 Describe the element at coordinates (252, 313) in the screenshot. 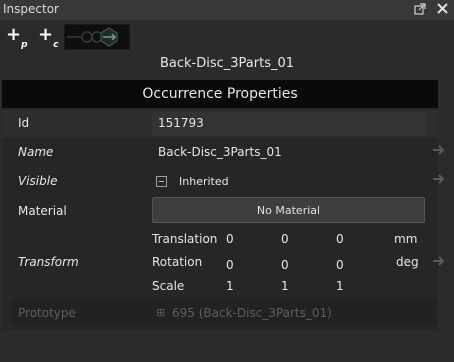

I see `prototype-value: 695 (Back-Disc_3Parts_01)` at that location.